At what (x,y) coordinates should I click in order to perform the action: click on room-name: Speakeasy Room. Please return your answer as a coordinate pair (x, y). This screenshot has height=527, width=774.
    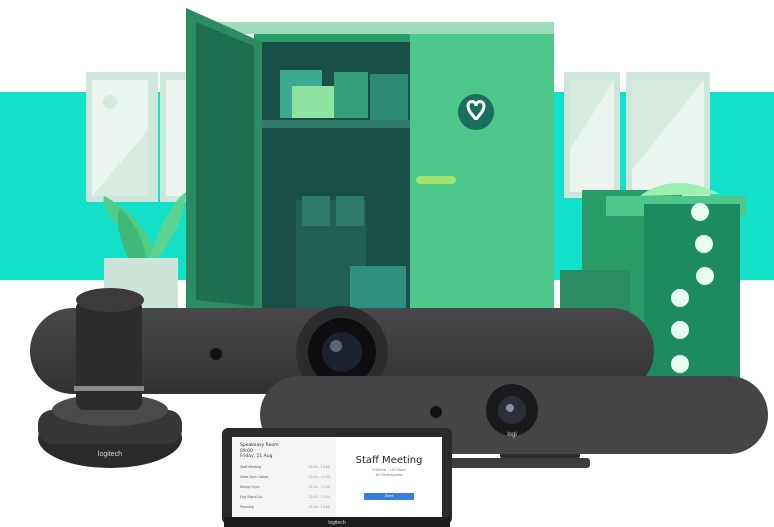
    Looking at the image, I should click on (259, 445).